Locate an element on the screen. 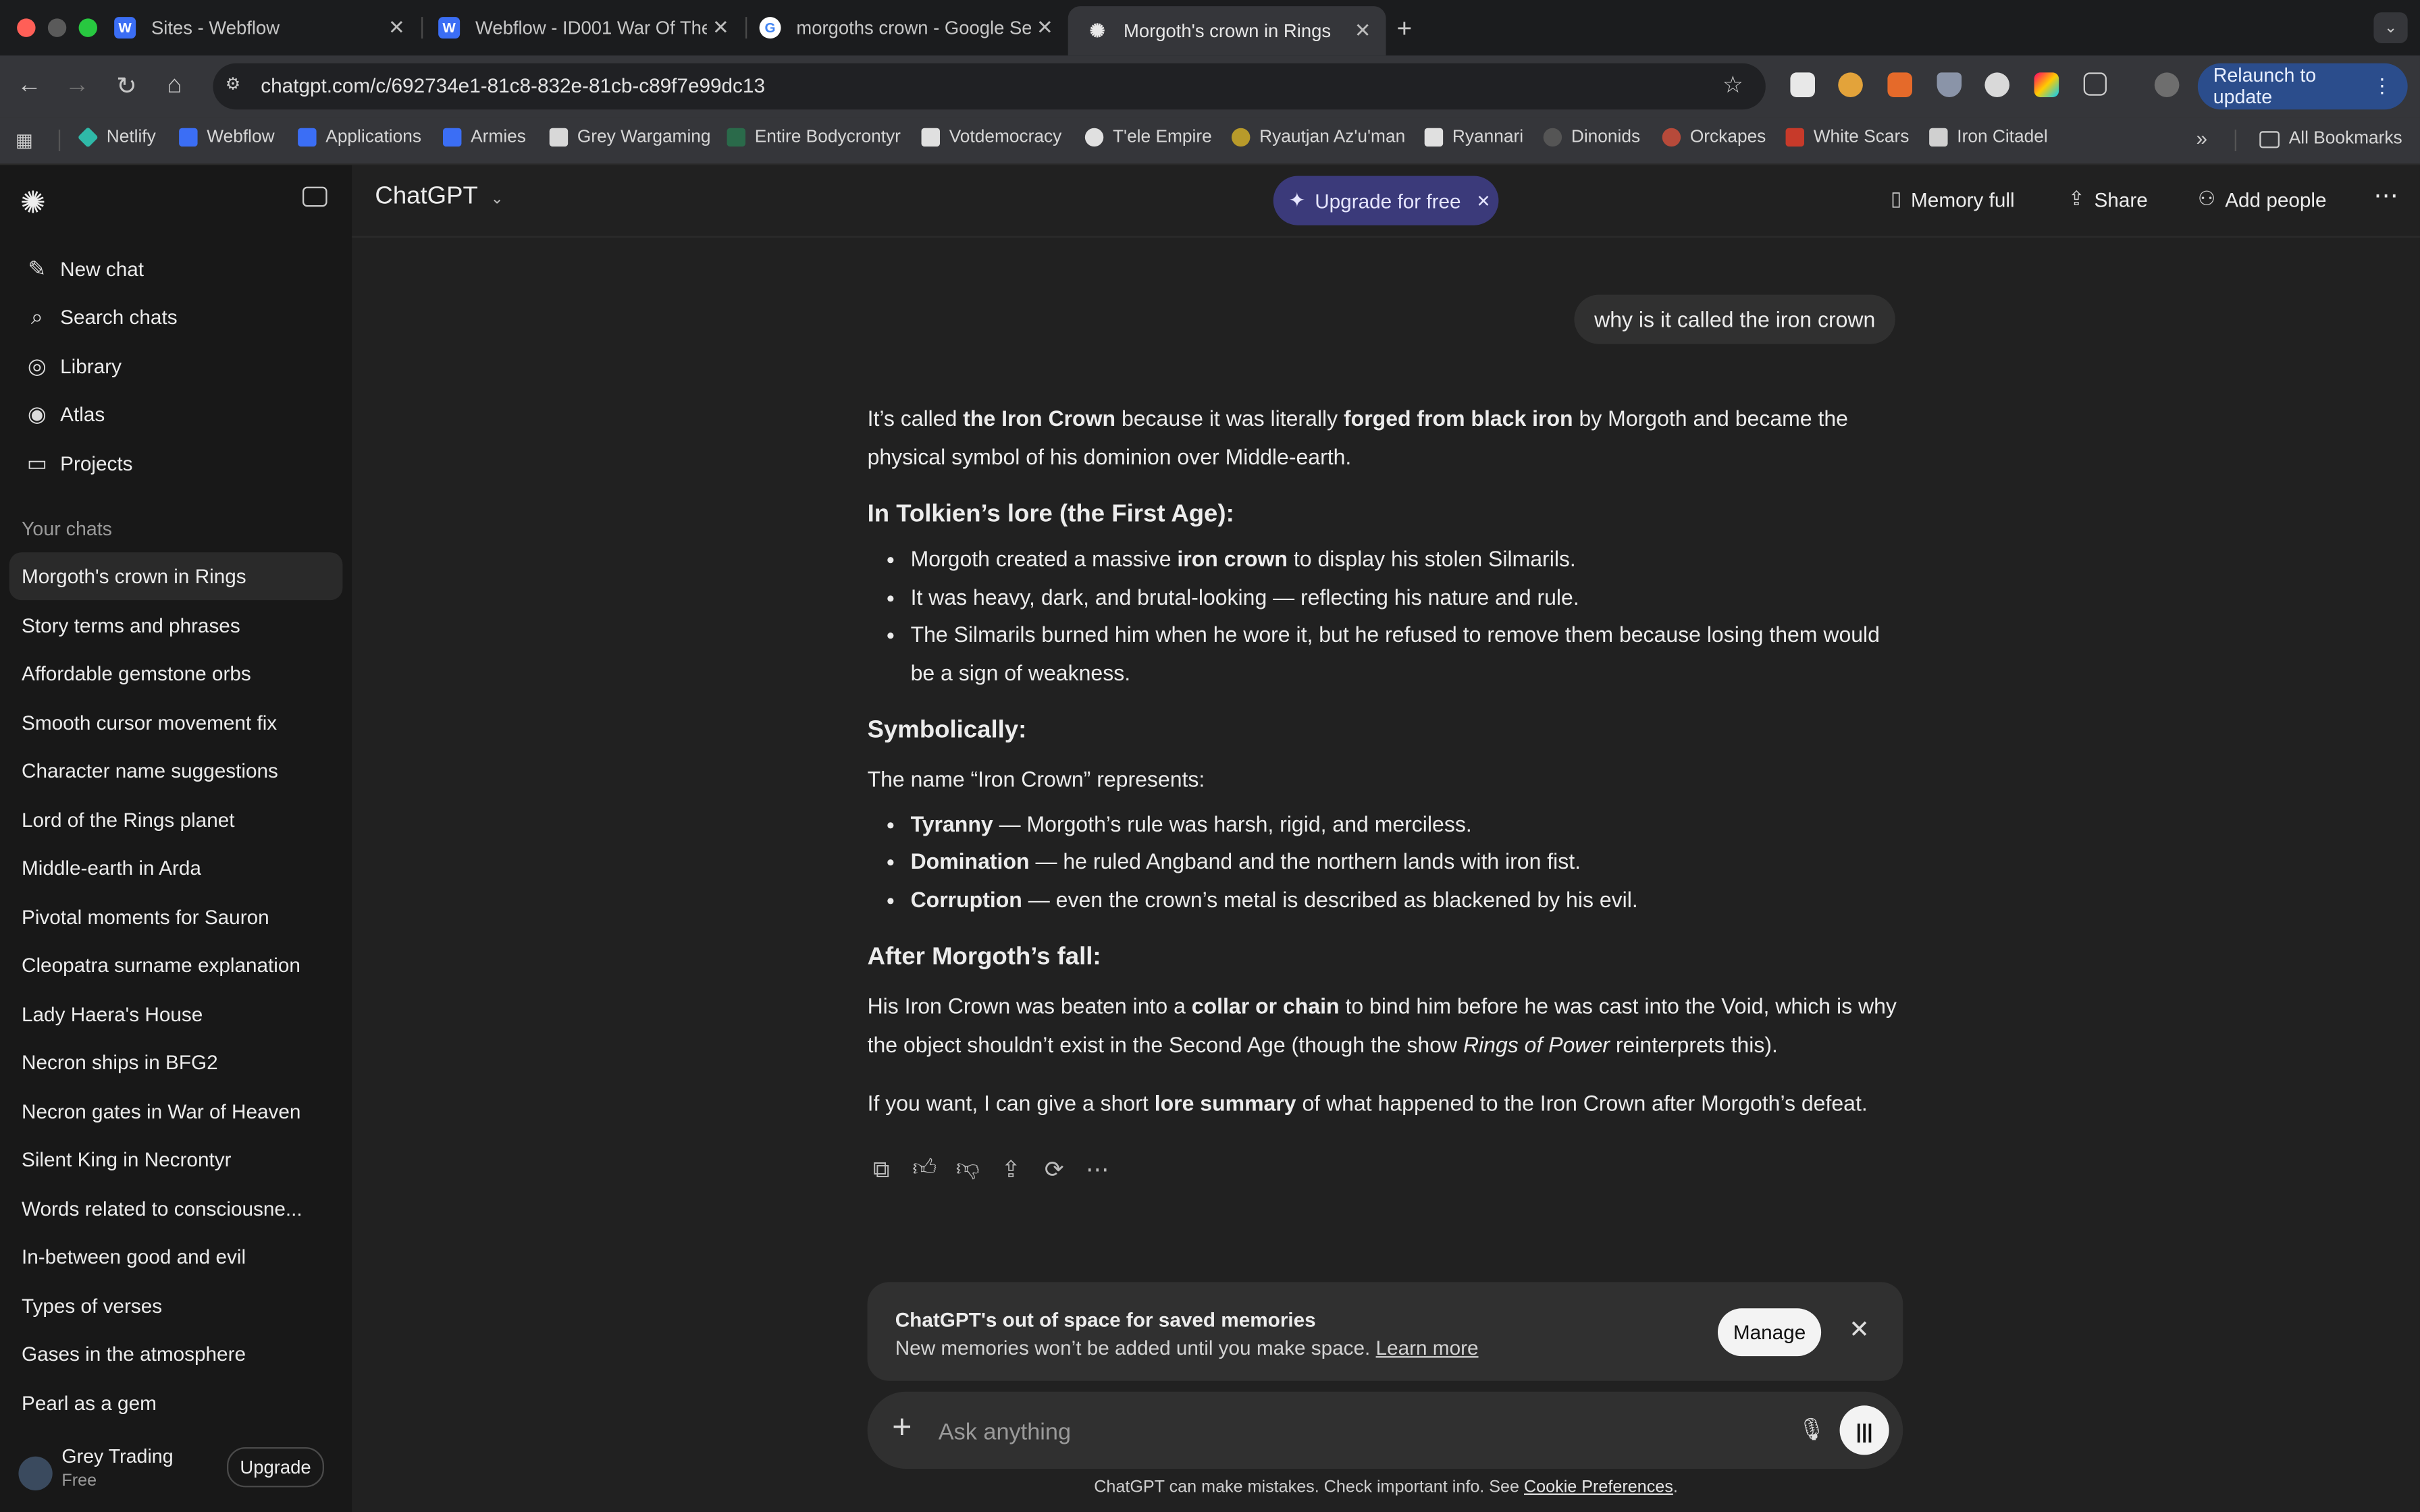 The width and height of the screenshot is (2420, 1512). voice-mode-button: ||| is located at coordinates (1864, 1430).